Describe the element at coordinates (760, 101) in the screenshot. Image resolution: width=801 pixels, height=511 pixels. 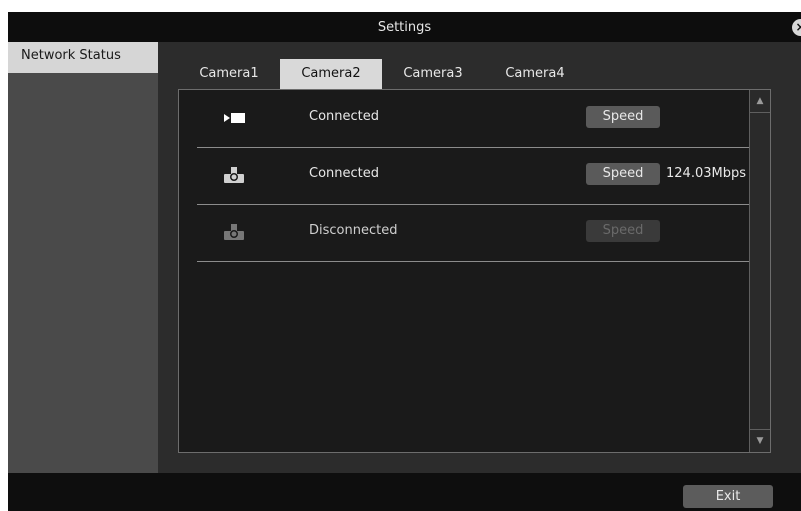
I see `scroll-up-icon: ▲` at that location.